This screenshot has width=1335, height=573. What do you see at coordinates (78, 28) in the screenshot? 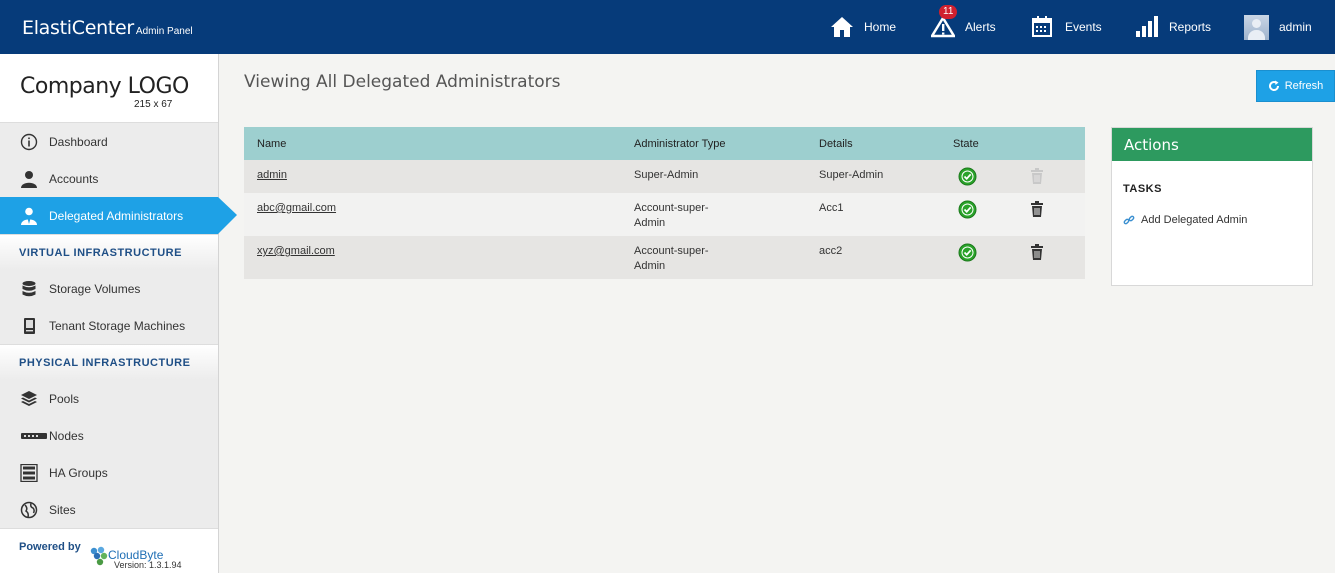
I see `brand-name: ElastiCenter` at bounding box center [78, 28].